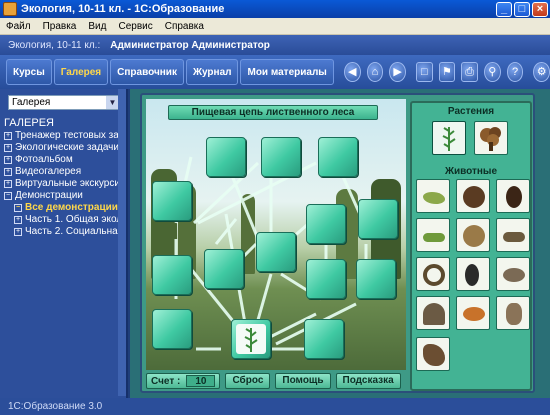  I want to click on menu-help: Справка, so click(184, 26).